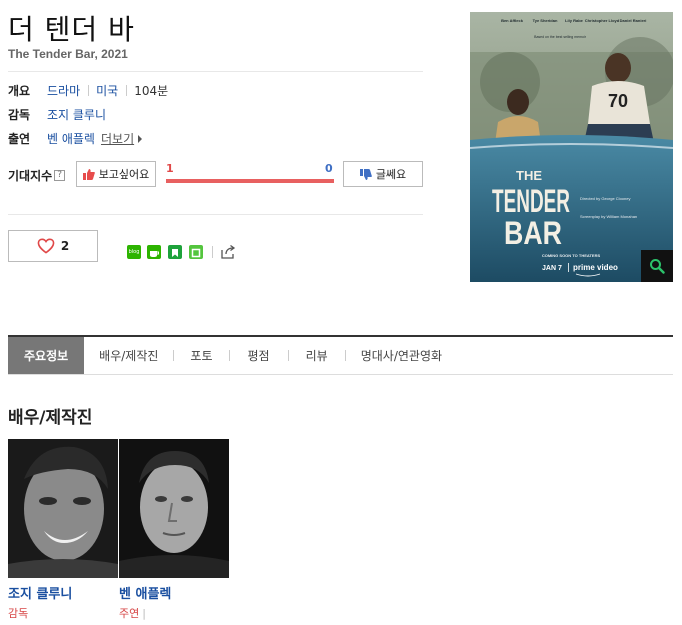 This screenshot has width=682, height=625. Describe the element at coordinates (602, 20) in the screenshot. I see `poster-actor: Christopher Lloyd` at that location.